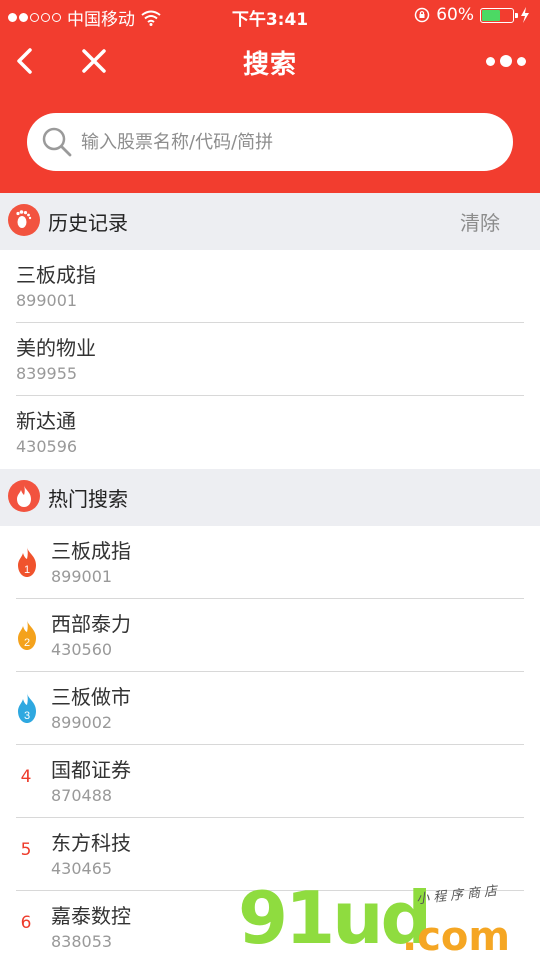  Describe the element at coordinates (270, 781) in the screenshot. I see `hot-item: 4 国都证券 870488` at that location.